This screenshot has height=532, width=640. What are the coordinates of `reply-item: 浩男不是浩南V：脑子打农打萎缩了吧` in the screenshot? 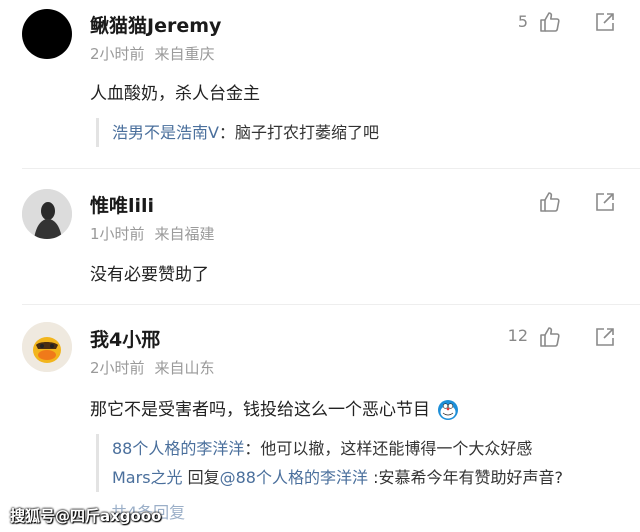 It's located at (245, 132).